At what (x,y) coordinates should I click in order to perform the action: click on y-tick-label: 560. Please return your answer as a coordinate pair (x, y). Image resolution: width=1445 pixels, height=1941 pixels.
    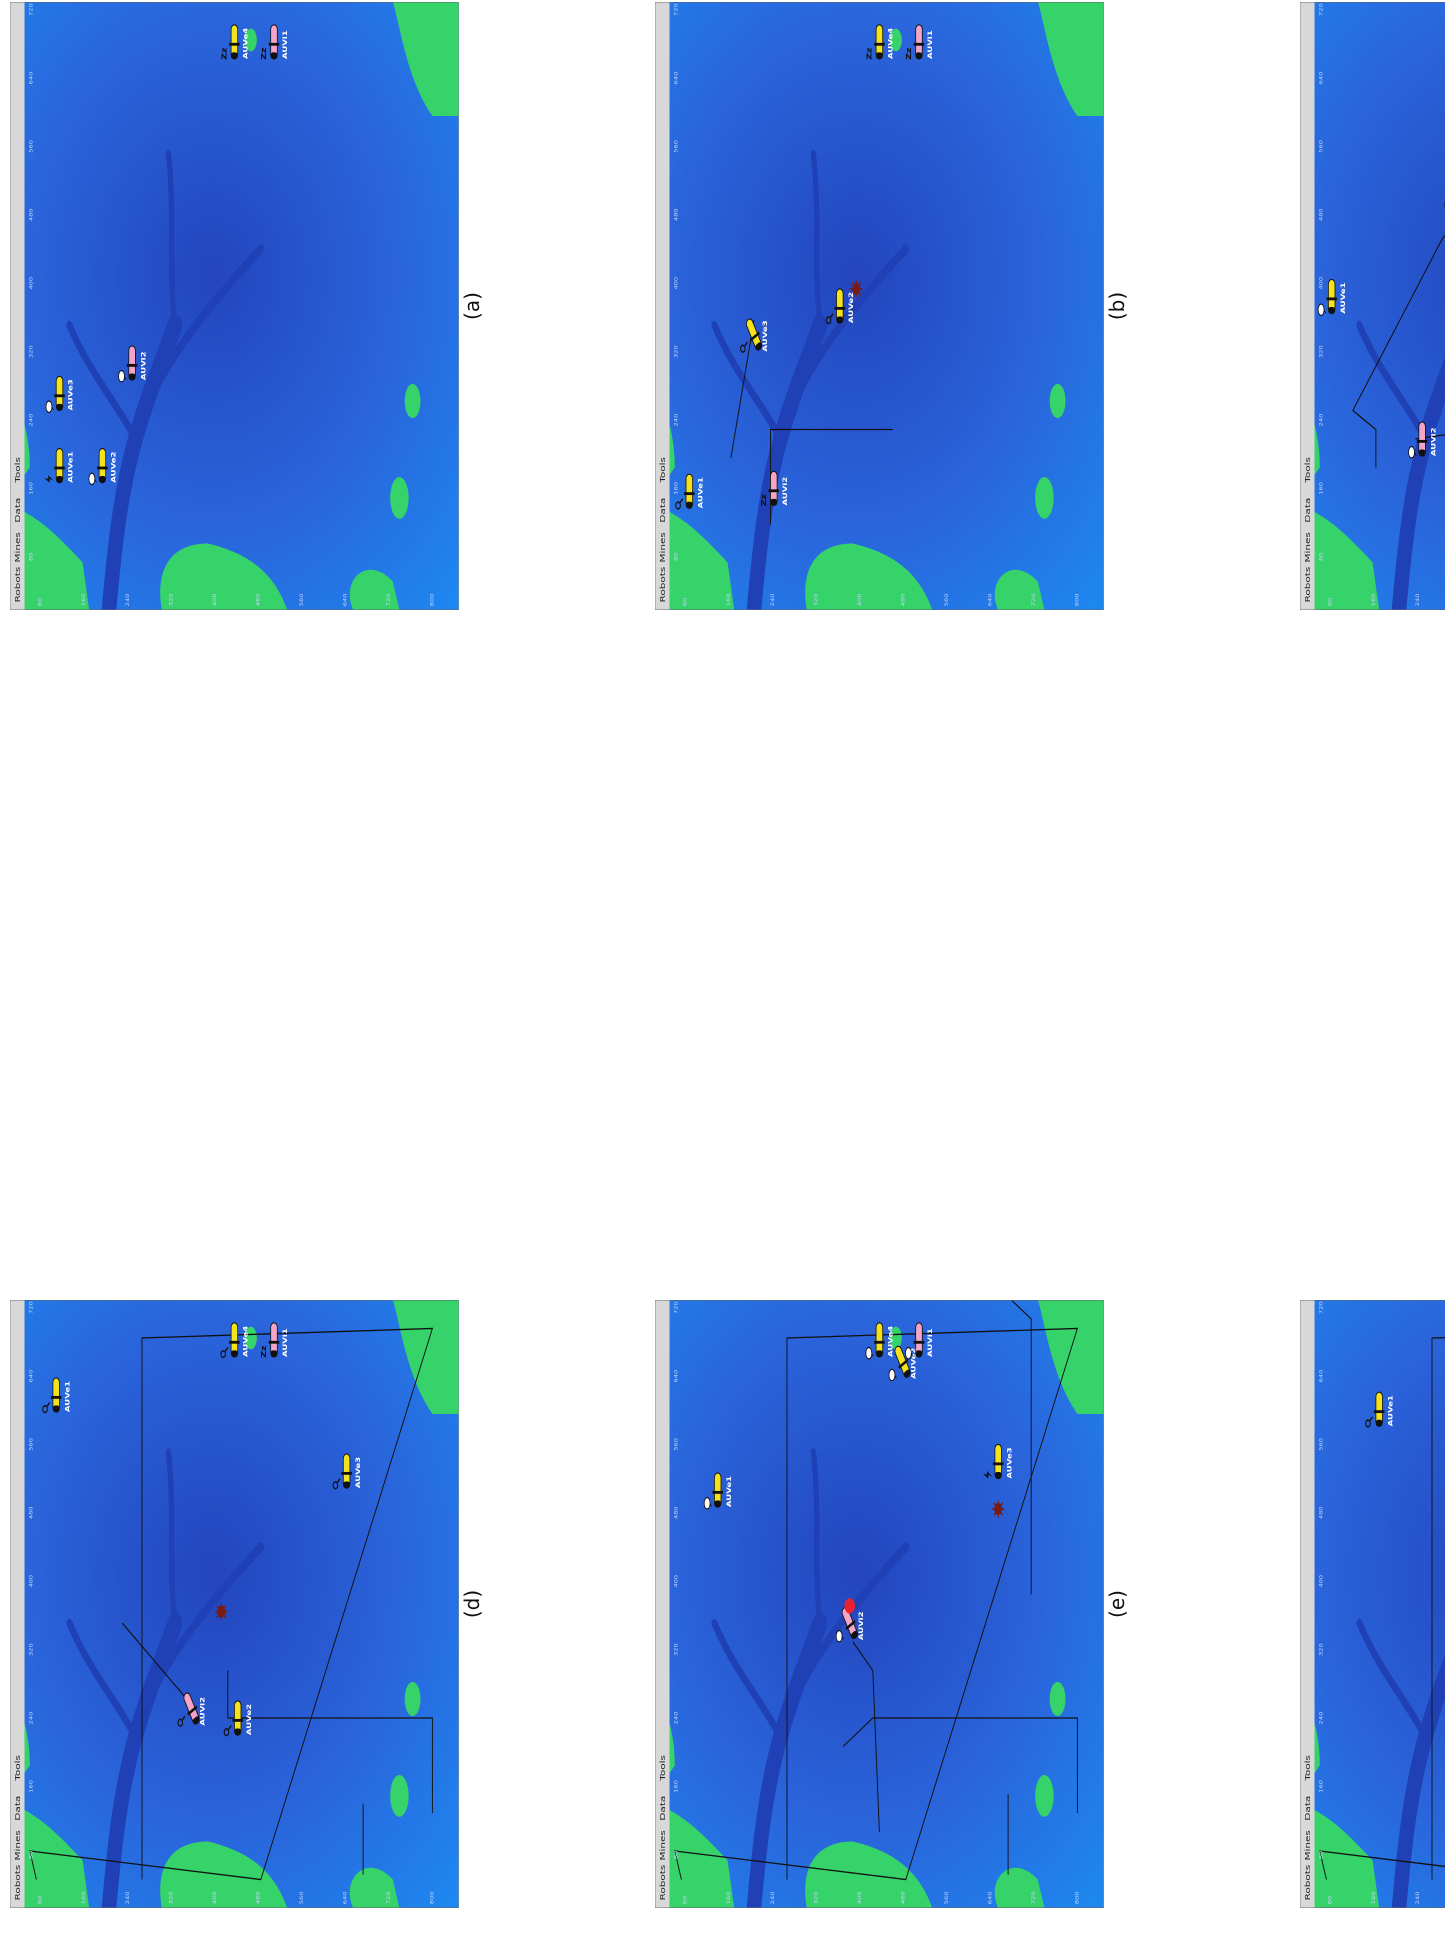
    Looking at the image, I should click on (947, 599).